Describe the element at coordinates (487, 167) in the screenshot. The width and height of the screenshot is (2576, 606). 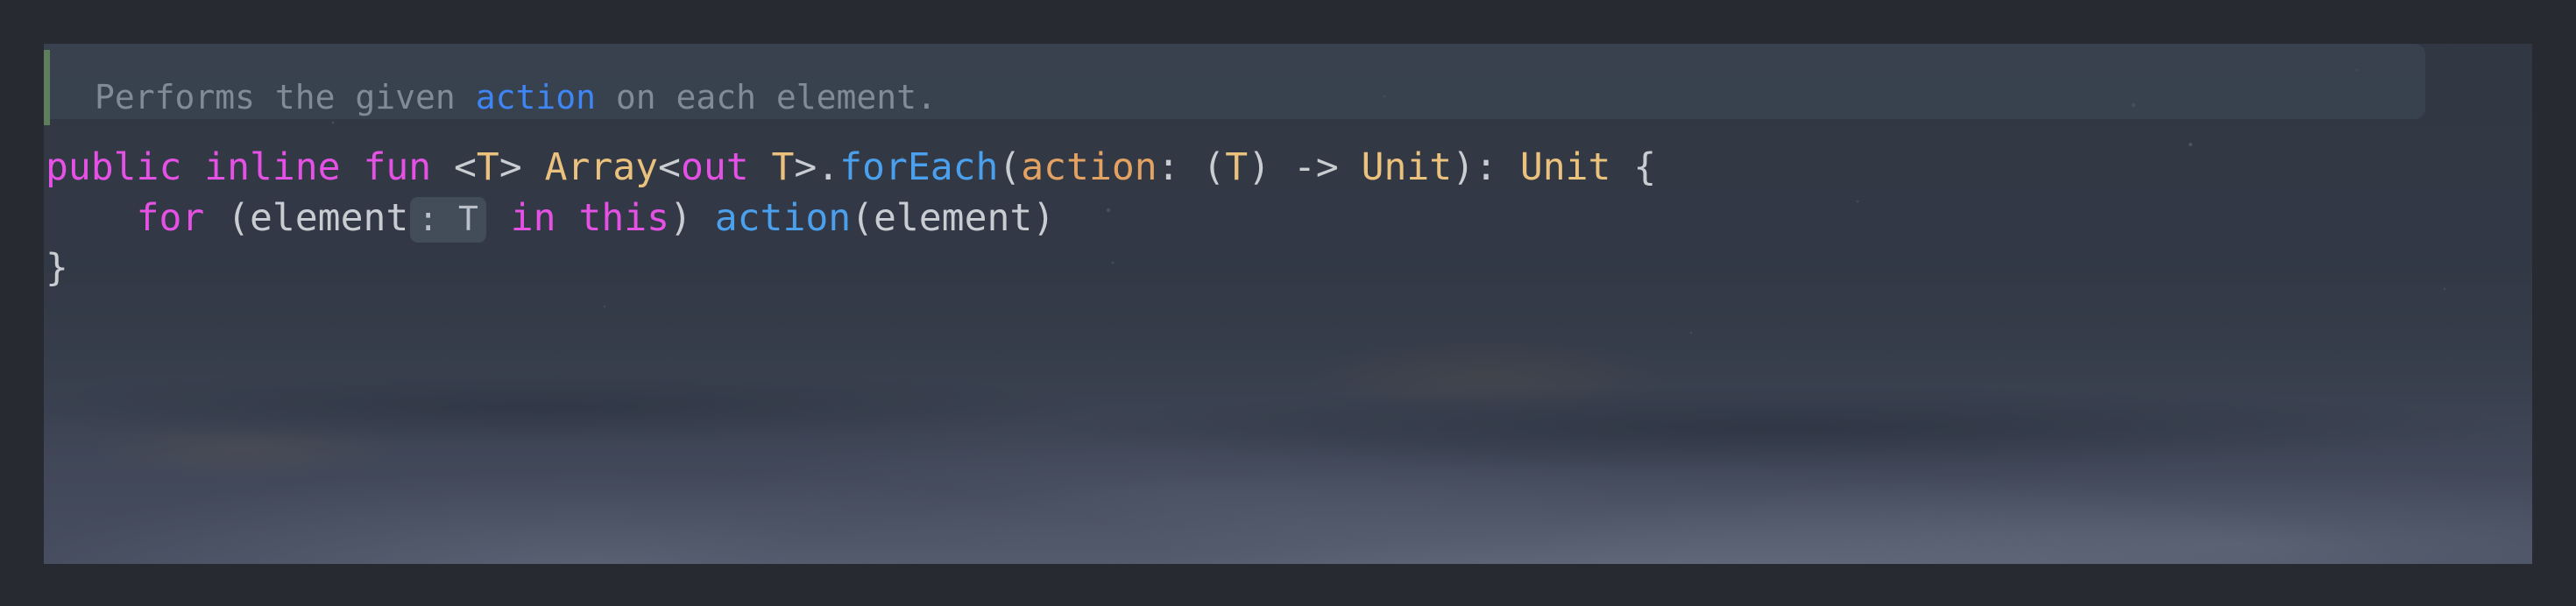
I see `generic-type-parameter-t: T` at that location.